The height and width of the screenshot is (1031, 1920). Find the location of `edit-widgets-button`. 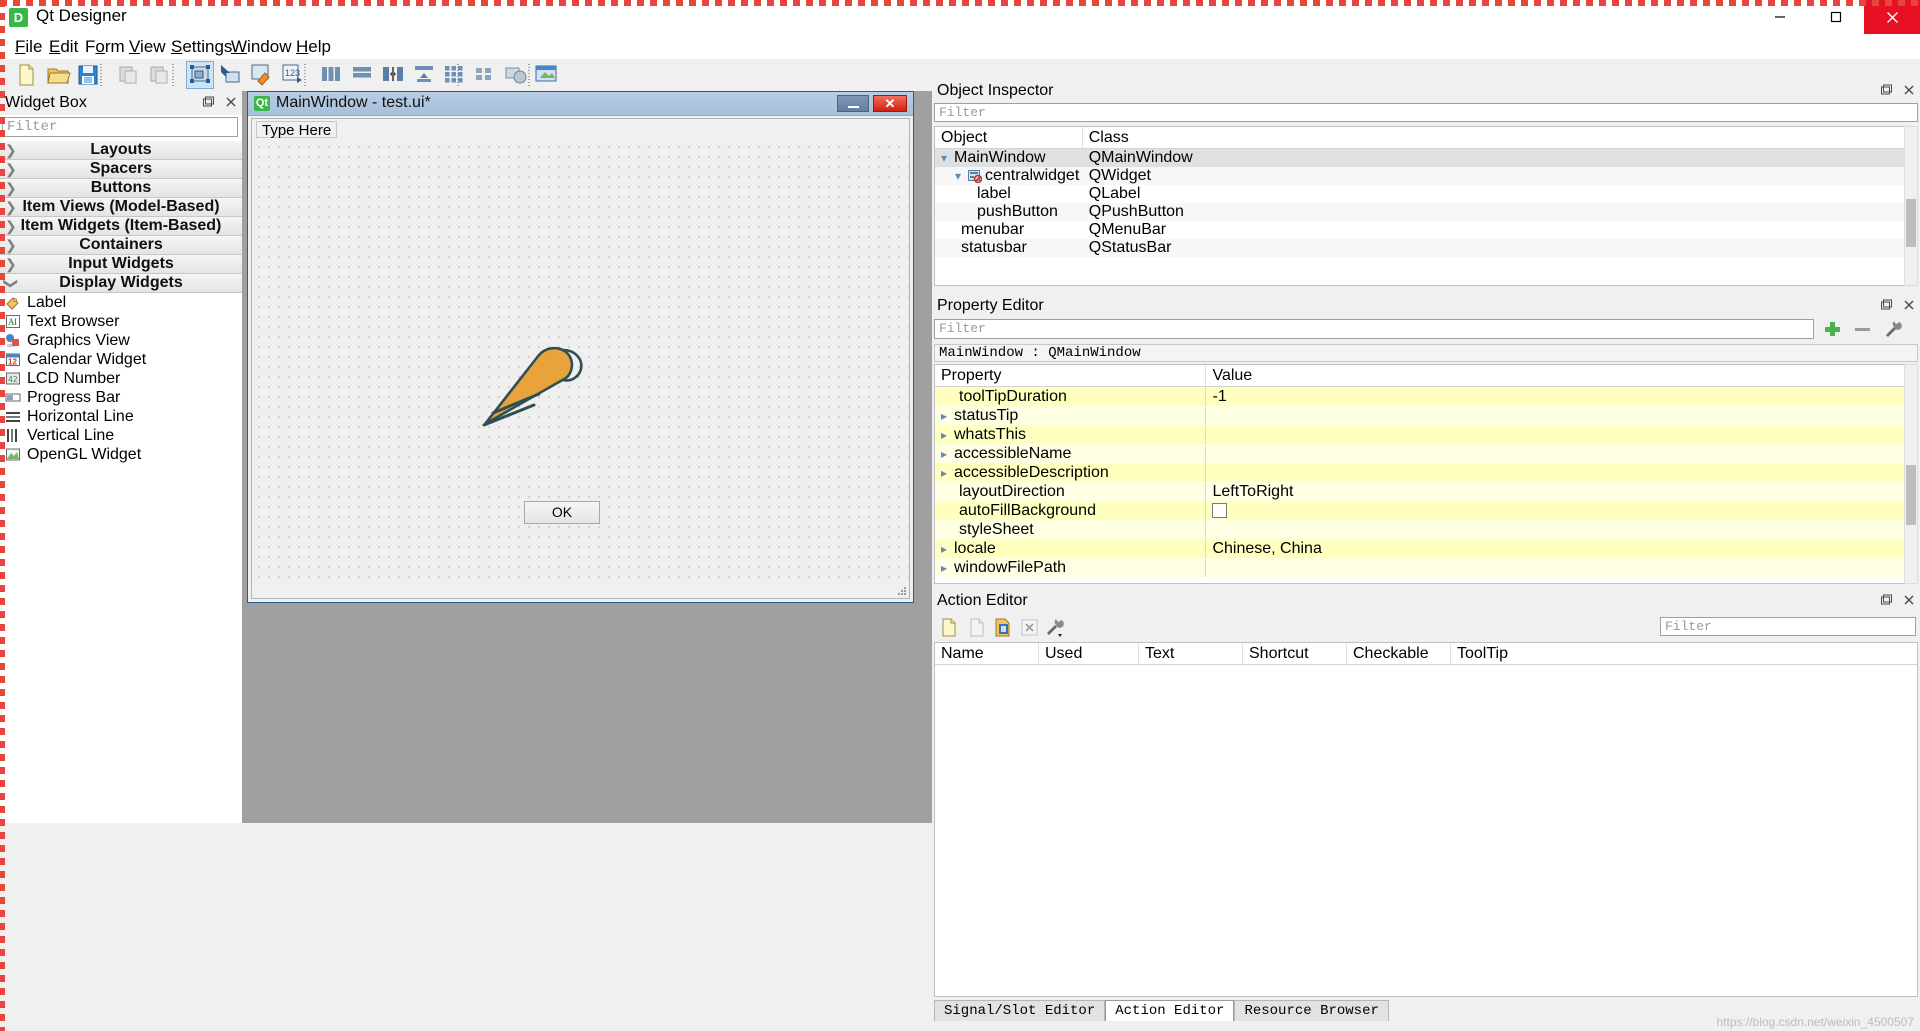

edit-widgets-button is located at coordinates (200, 75).